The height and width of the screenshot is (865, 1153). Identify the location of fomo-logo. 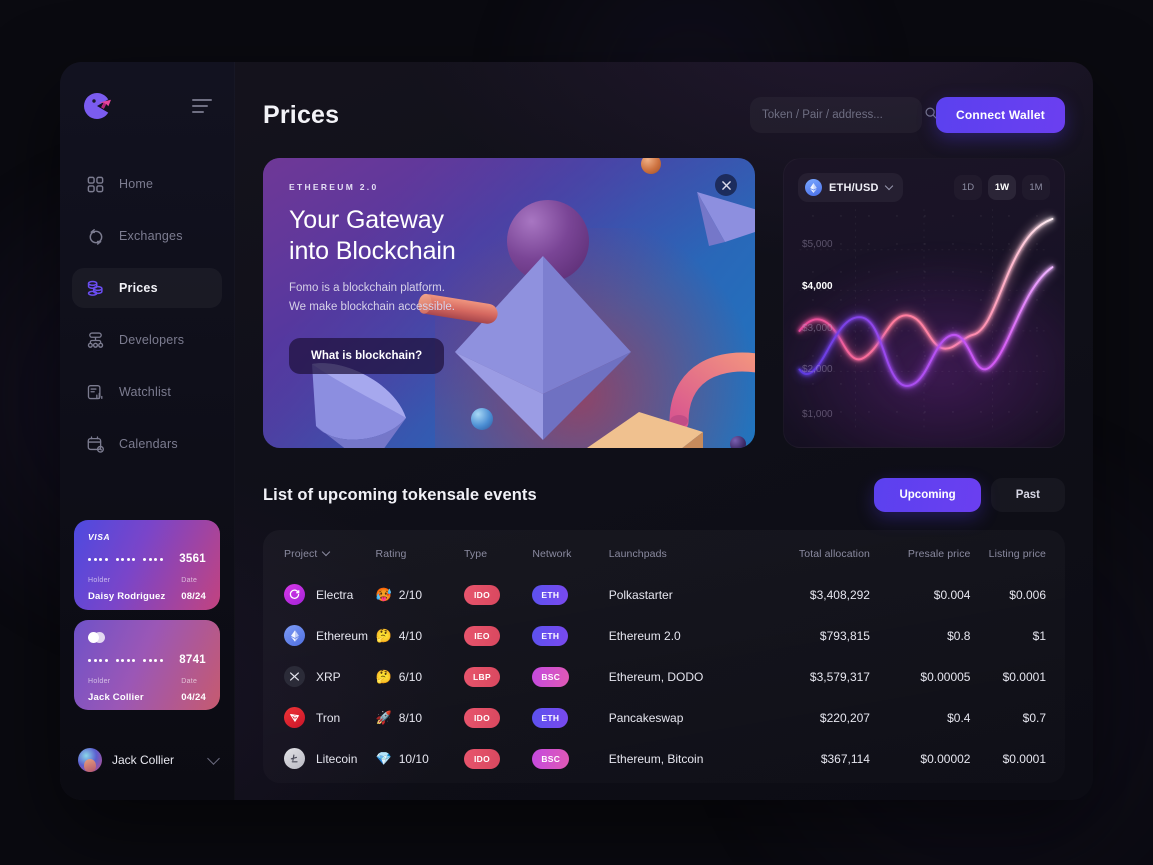
(98, 106).